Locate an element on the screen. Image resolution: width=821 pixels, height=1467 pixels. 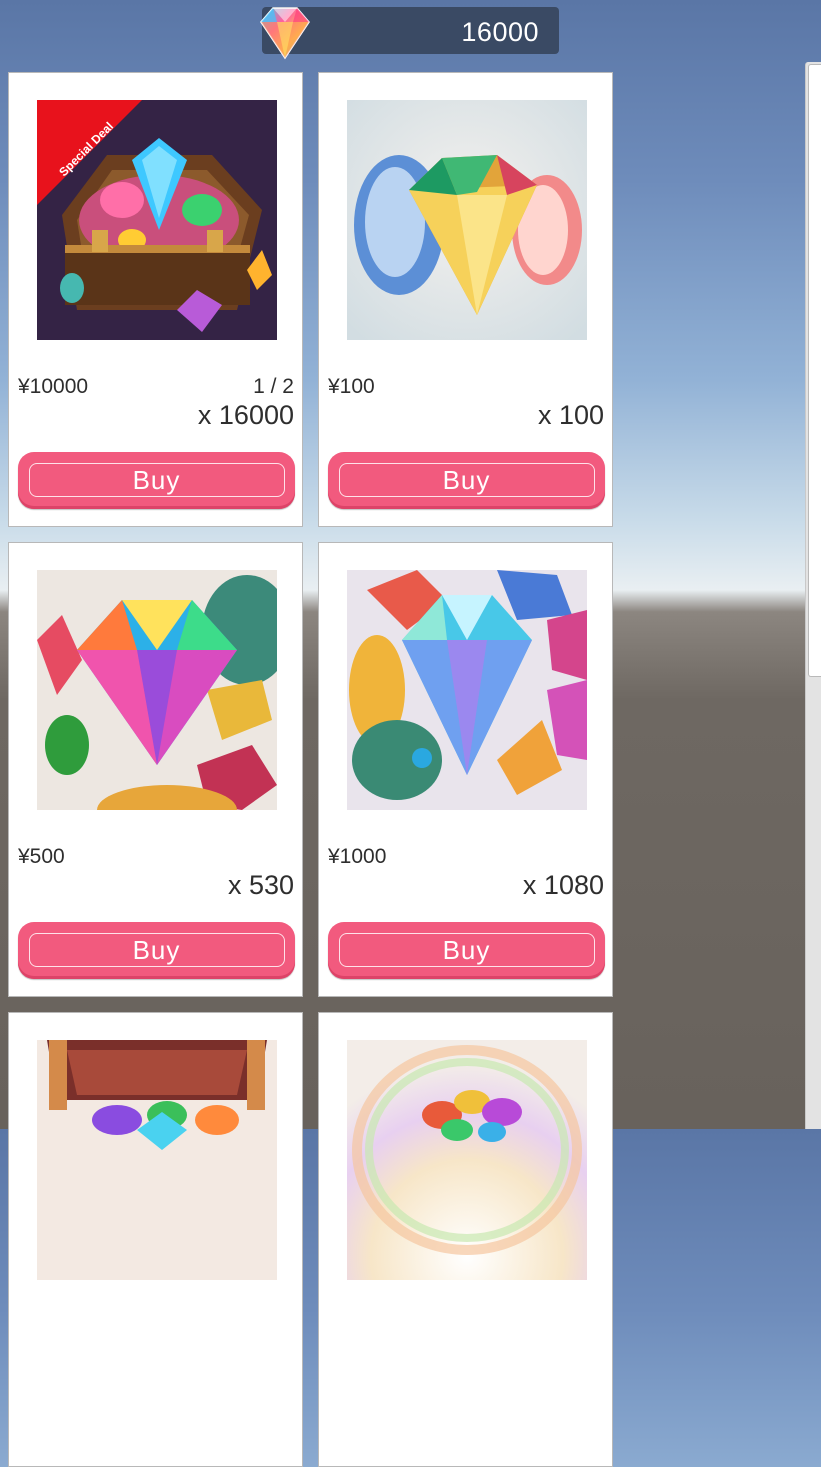
rainbow-gem-icon is located at coordinates (285, 31).